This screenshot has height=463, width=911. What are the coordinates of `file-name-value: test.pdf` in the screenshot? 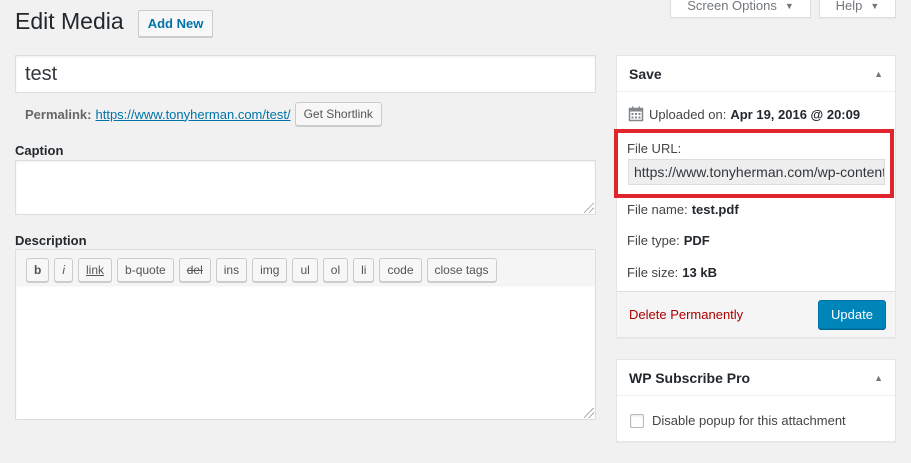 It's located at (715, 209).